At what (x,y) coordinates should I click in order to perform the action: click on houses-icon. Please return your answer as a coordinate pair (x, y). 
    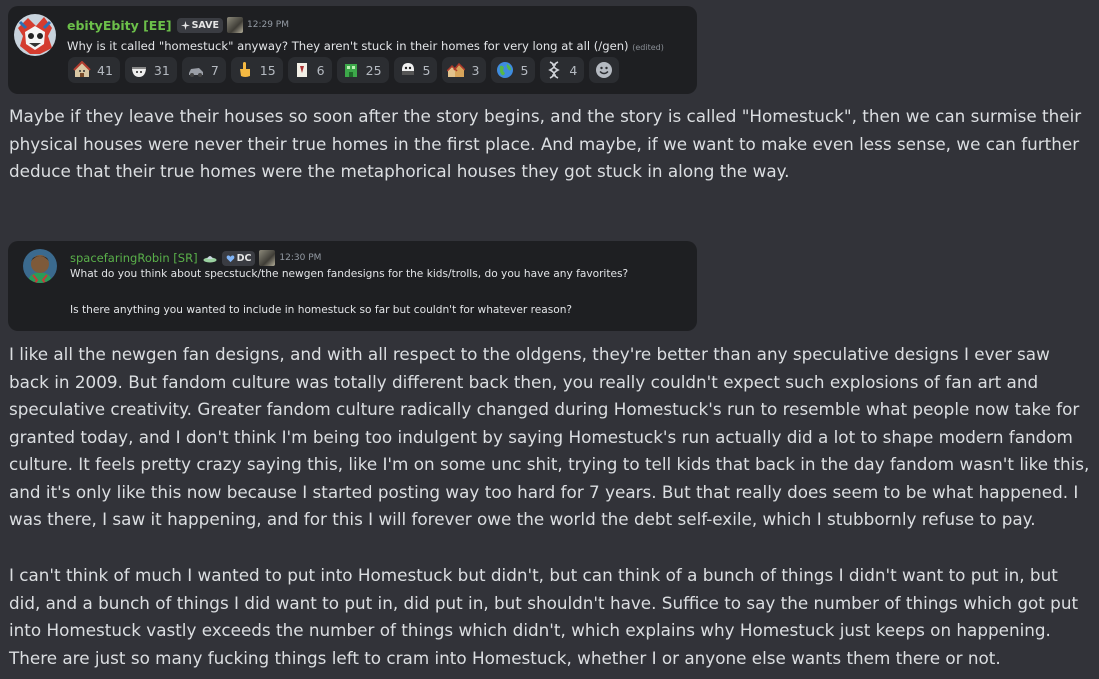
    Looking at the image, I should click on (456, 69).